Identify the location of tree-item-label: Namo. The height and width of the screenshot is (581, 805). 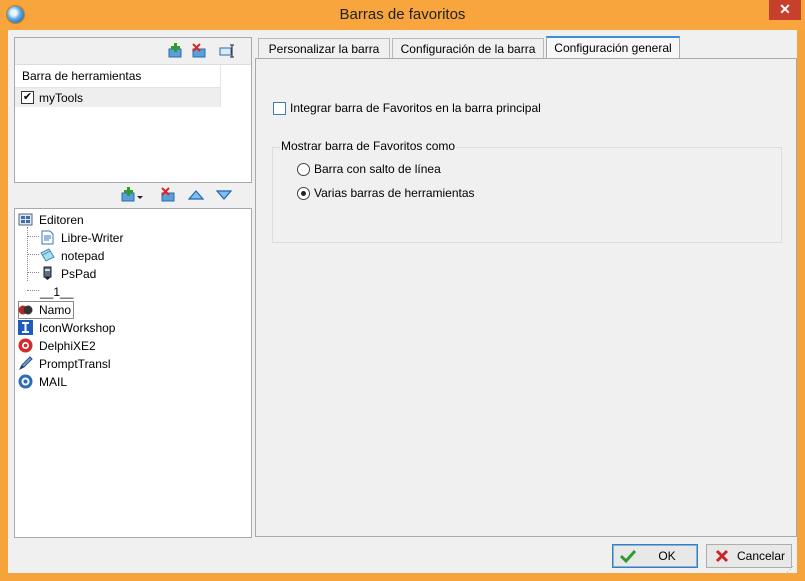
(55, 310).